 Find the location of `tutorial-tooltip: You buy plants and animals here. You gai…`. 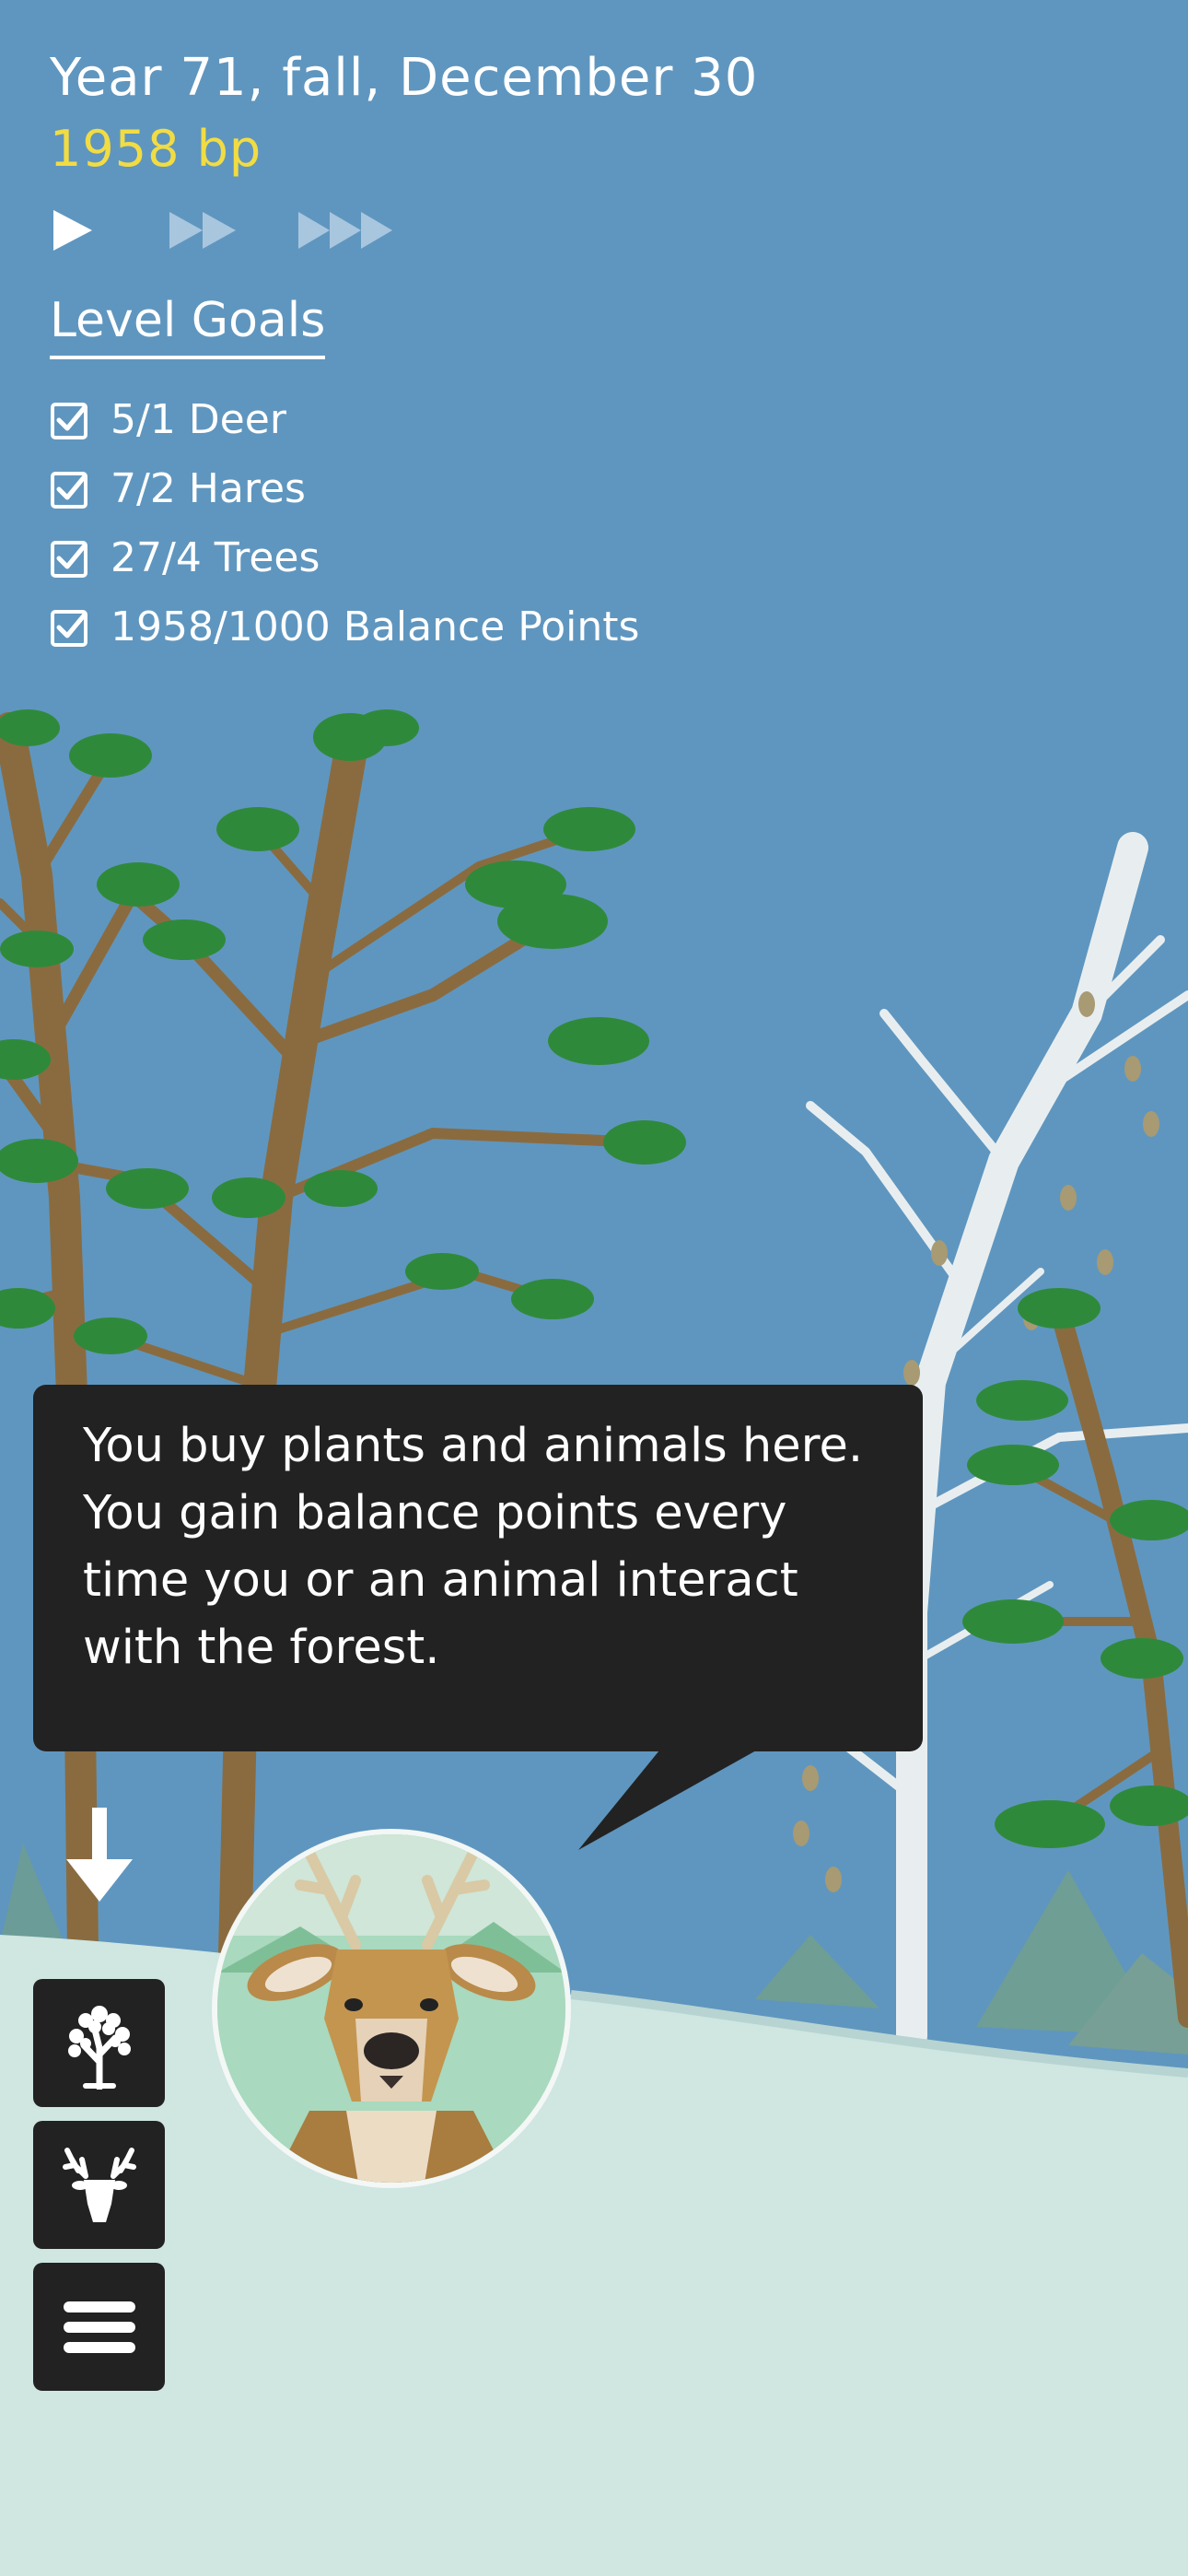

tutorial-tooltip: You buy plants and animals here. You gai… is located at coordinates (478, 1568).